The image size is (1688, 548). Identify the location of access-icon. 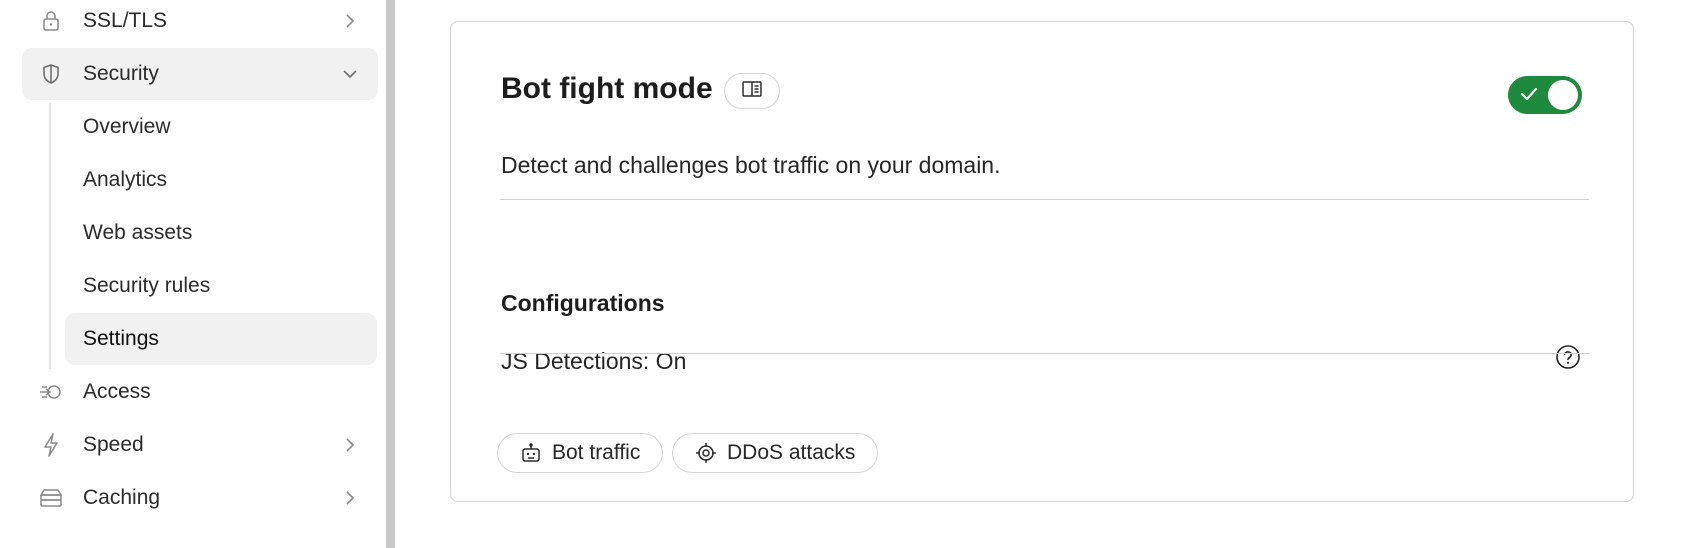
(51, 392).